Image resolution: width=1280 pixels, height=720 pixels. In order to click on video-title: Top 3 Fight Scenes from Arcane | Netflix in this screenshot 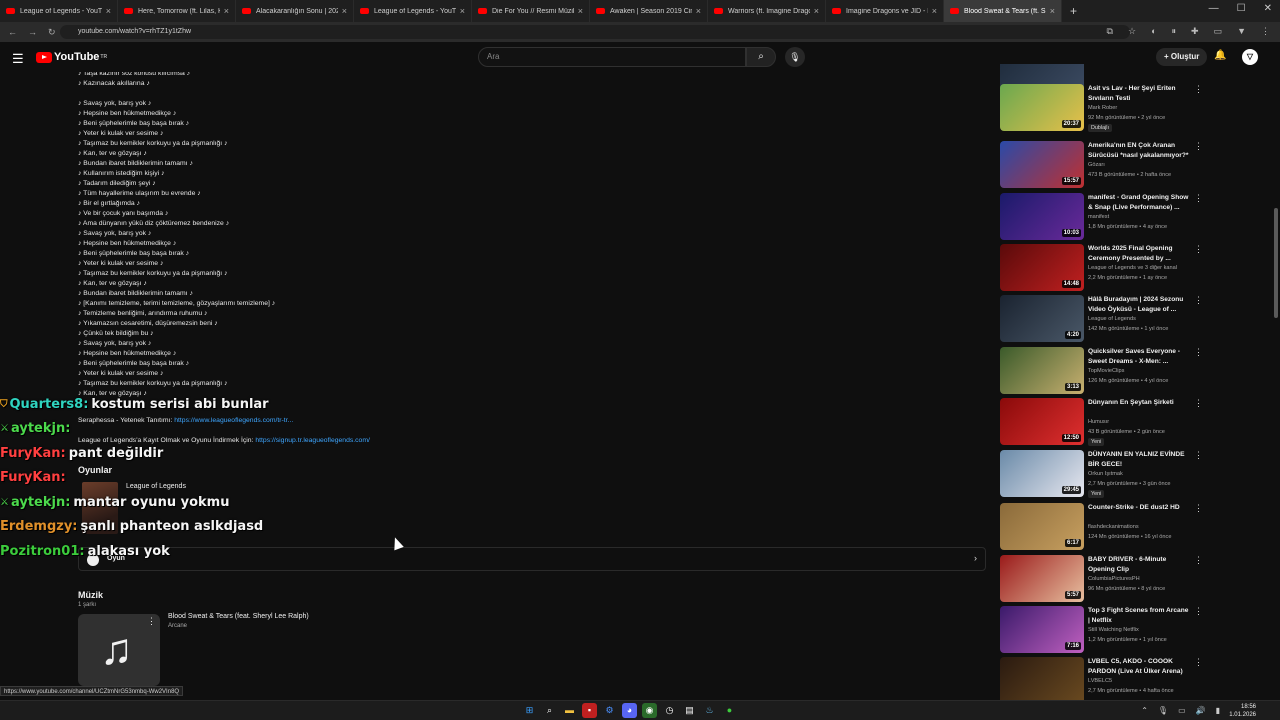, I will do `click(1140, 616)`.